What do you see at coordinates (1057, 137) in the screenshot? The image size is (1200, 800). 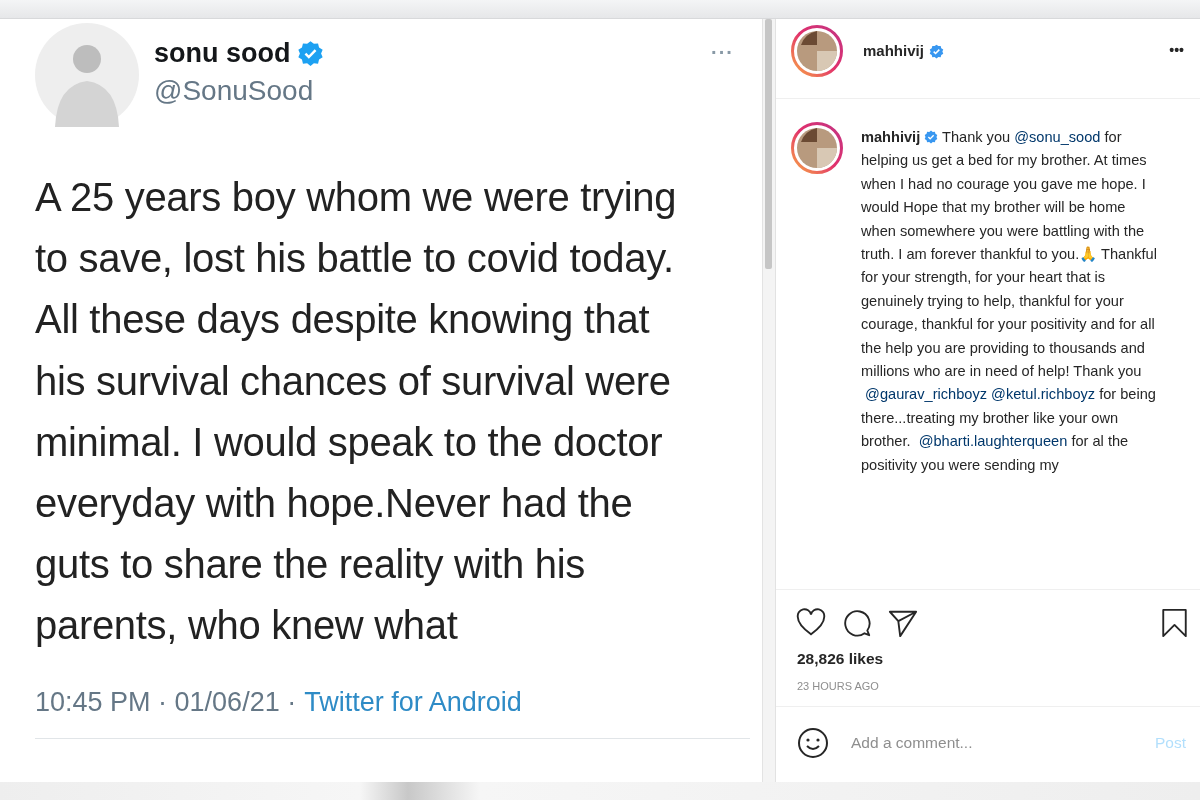 I see `mention-link: @sonu_sood` at bounding box center [1057, 137].